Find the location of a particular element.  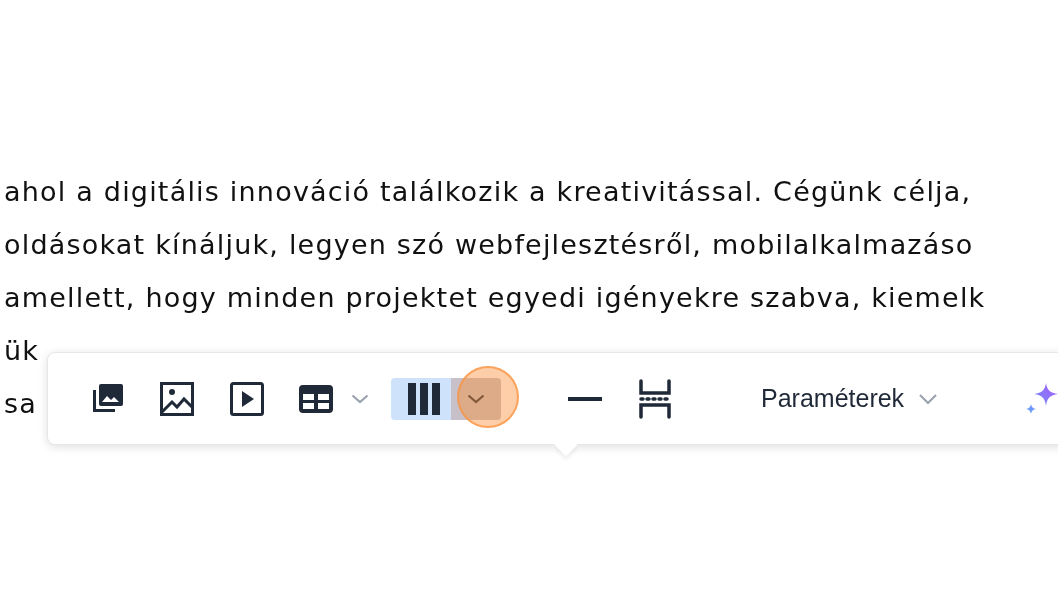

image-icon is located at coordinates (177, 398).